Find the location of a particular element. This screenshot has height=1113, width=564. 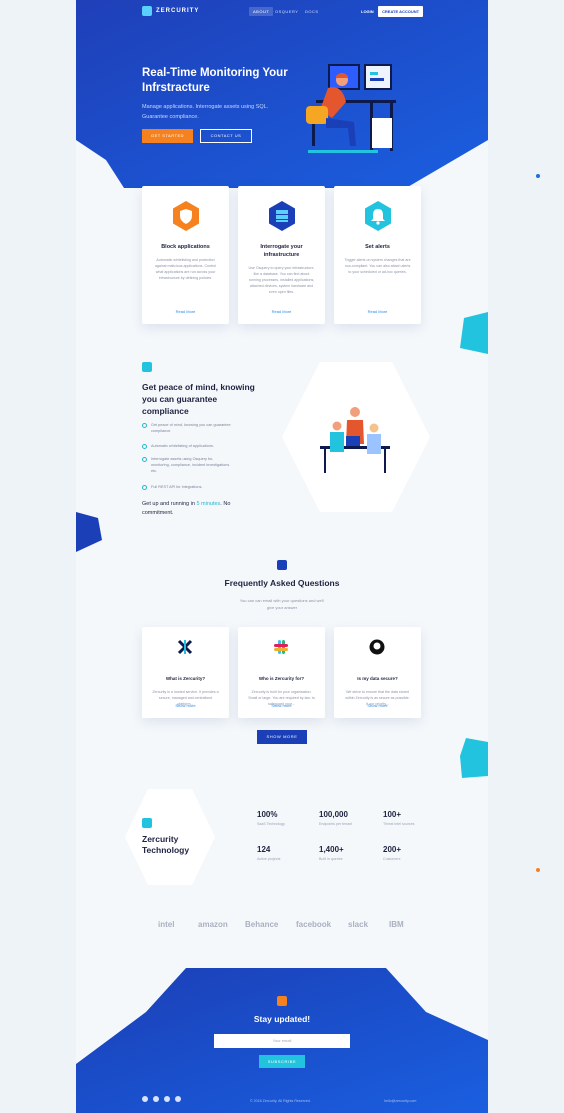

slack-icon is located at coordinates (281, 647).